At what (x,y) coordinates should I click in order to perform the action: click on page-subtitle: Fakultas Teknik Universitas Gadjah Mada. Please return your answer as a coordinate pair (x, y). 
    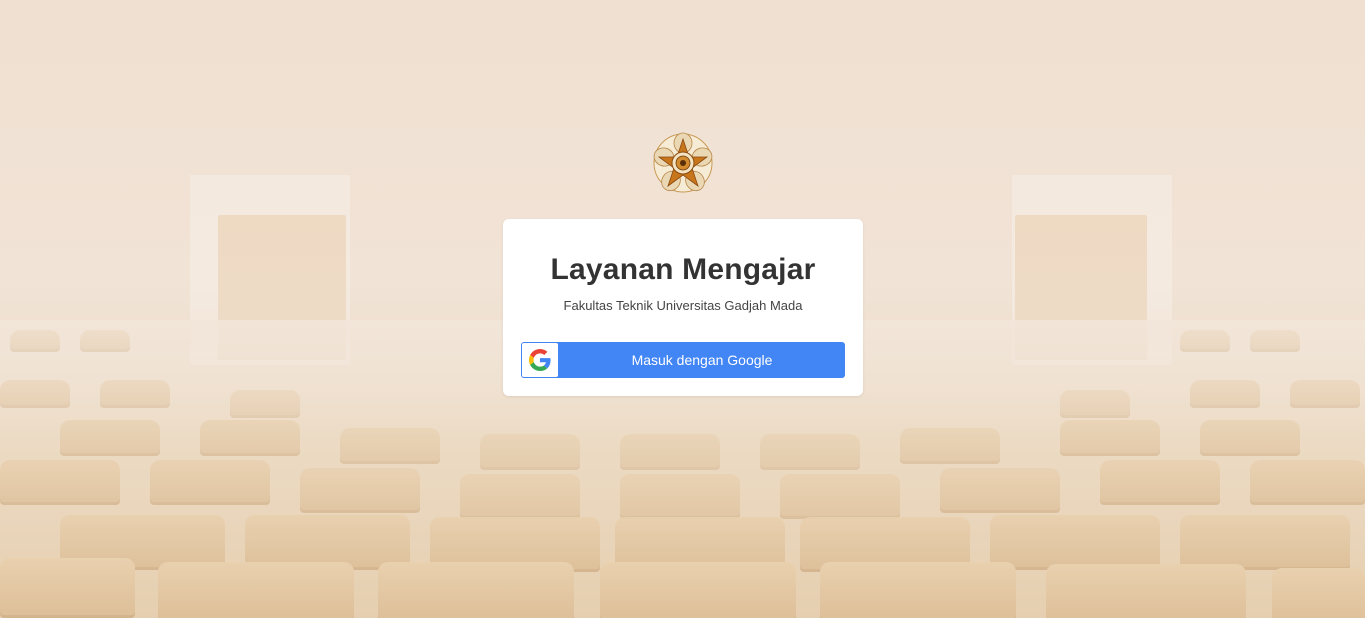
    Looking at the image, I should click on (683, 305).